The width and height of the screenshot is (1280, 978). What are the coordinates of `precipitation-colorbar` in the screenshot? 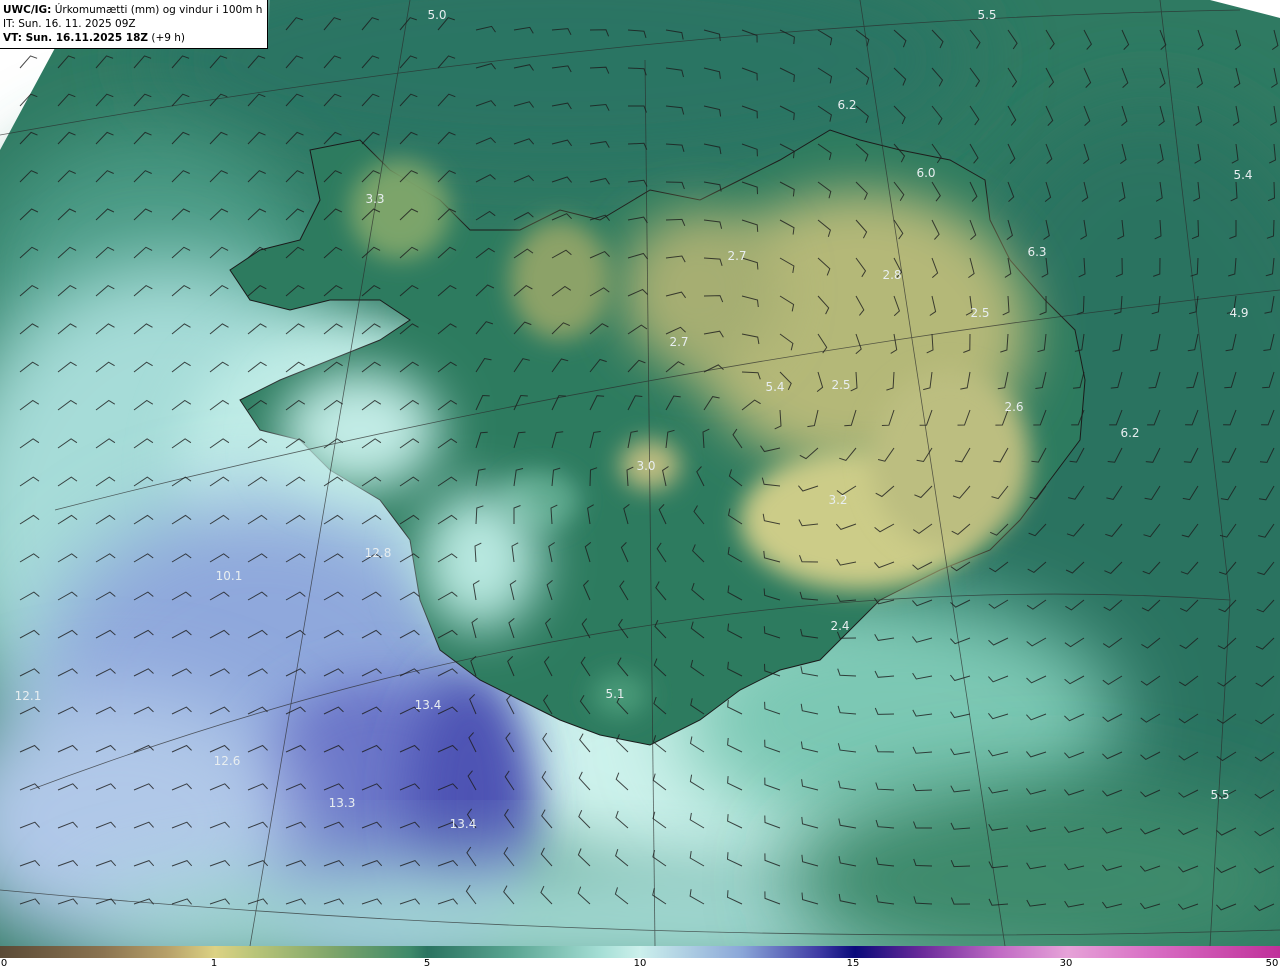 It's located at (640, 952).